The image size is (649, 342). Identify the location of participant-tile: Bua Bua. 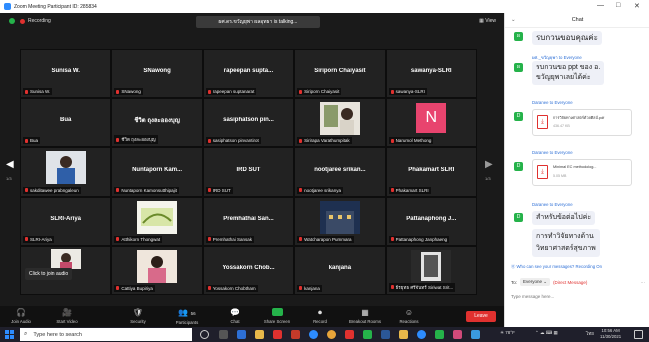
(66, 123).